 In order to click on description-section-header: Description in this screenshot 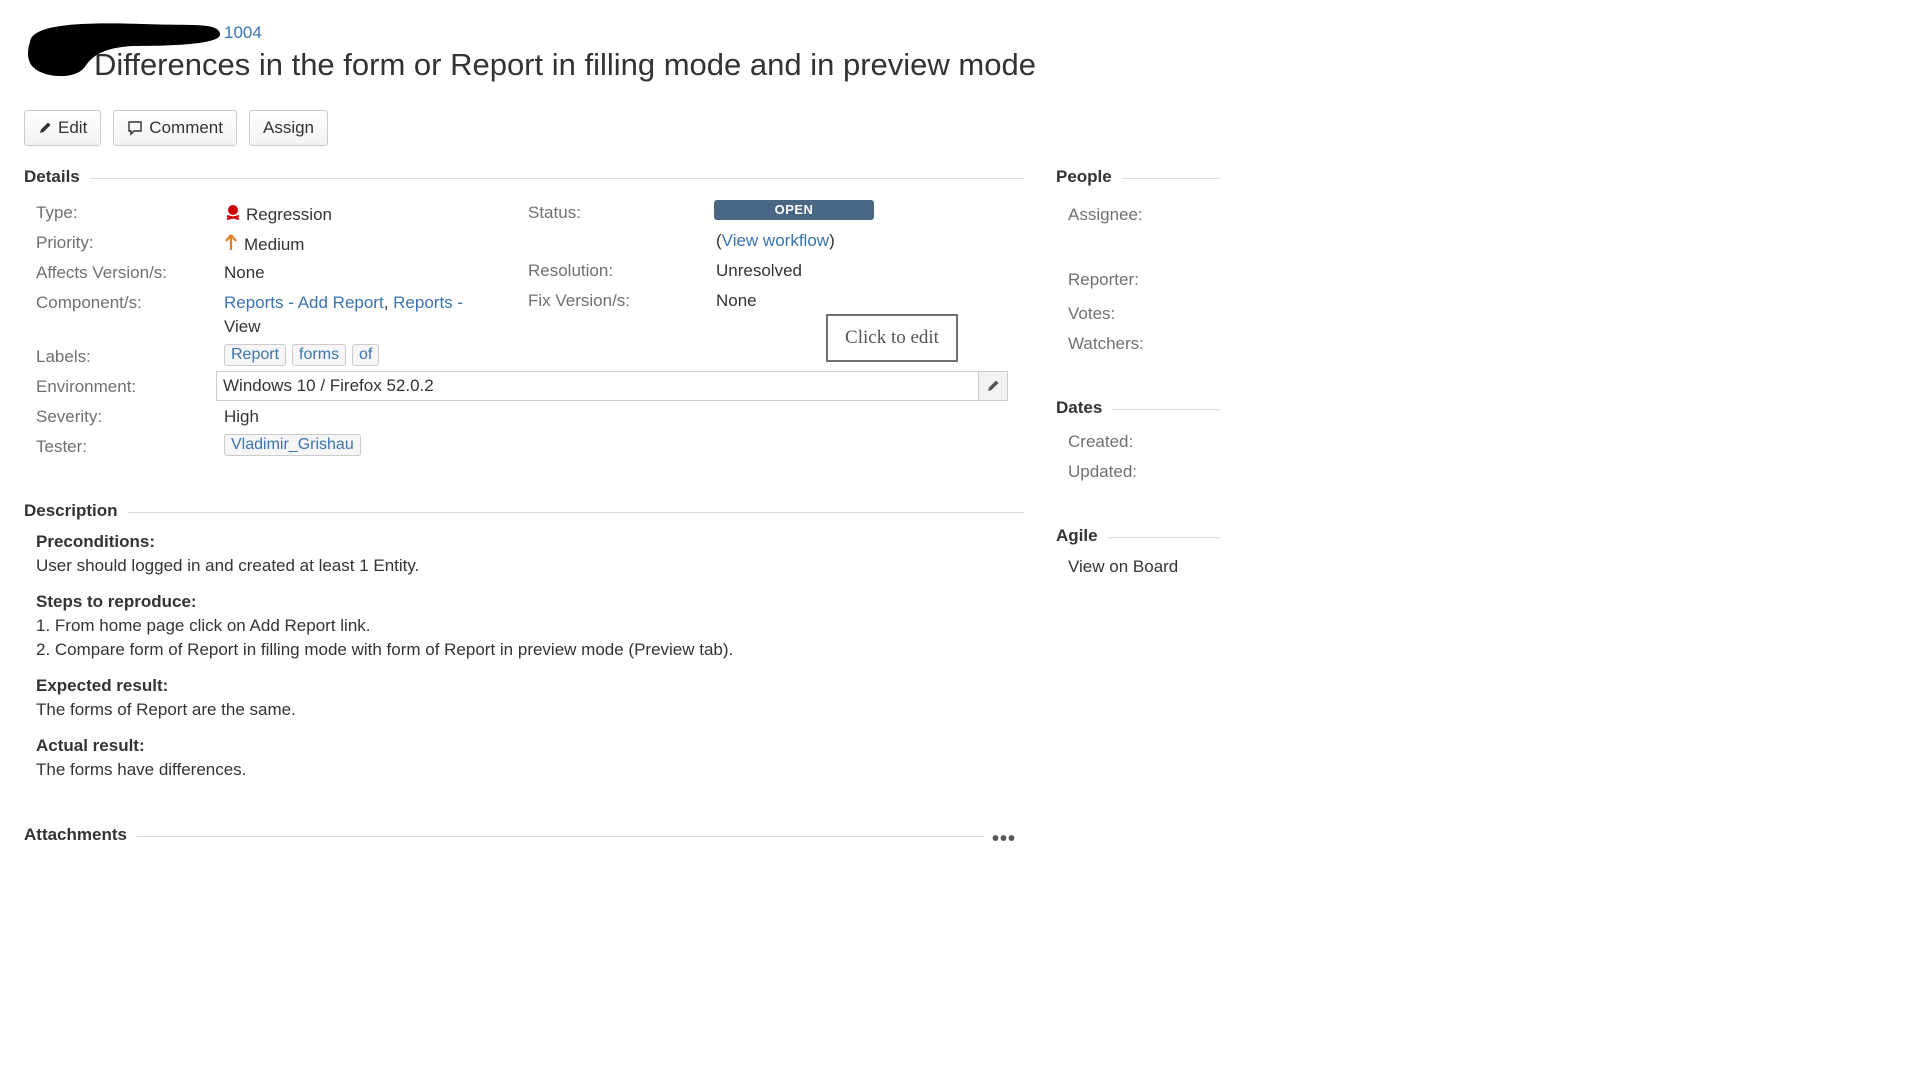, I will do `click(524, 511)`.